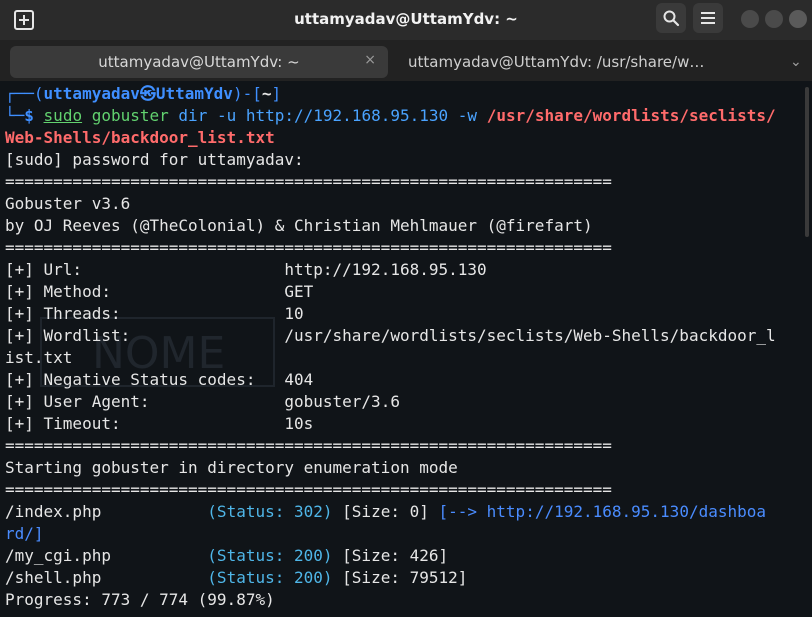 Image resolution: width=812 pixels, height=617 pixels. Describe the element at coordinates (370, 60) in the screenshot. I see `tab-close-icon: ×` at that location.